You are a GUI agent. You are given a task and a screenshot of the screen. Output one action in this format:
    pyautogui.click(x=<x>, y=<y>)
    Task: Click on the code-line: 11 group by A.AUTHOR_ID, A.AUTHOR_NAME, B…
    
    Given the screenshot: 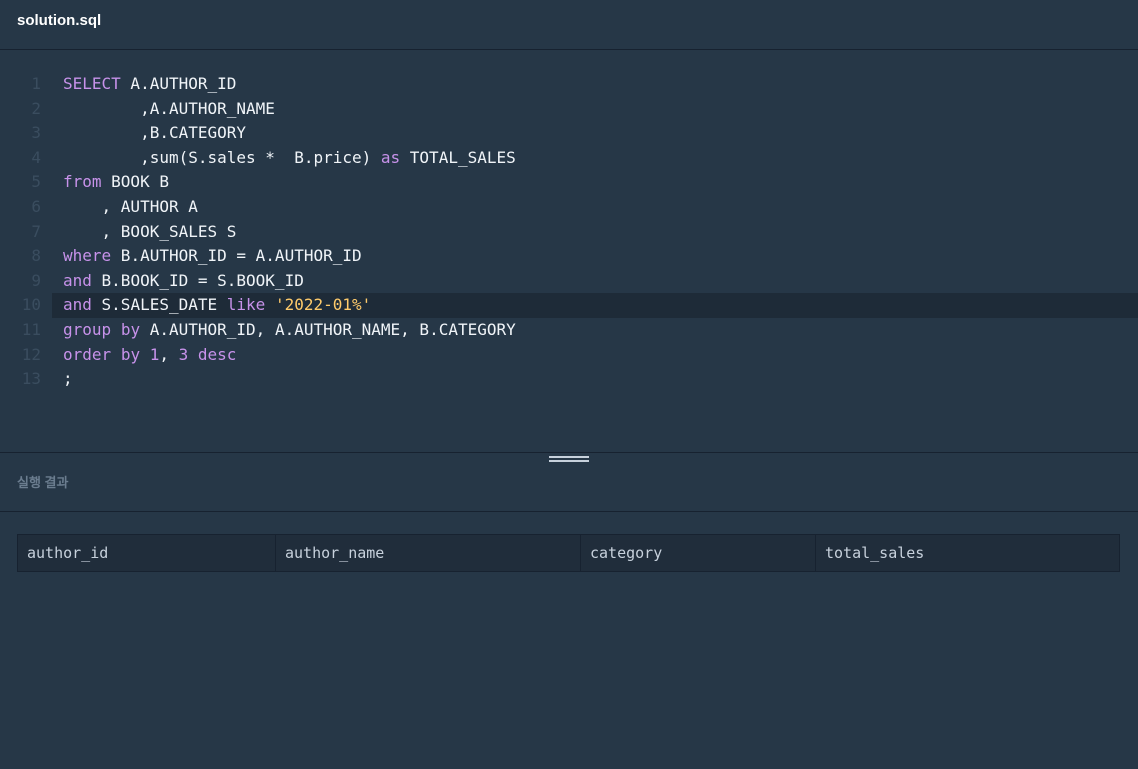 What is the action you would take?
    pyautogui.click(x=569, y=330)
    